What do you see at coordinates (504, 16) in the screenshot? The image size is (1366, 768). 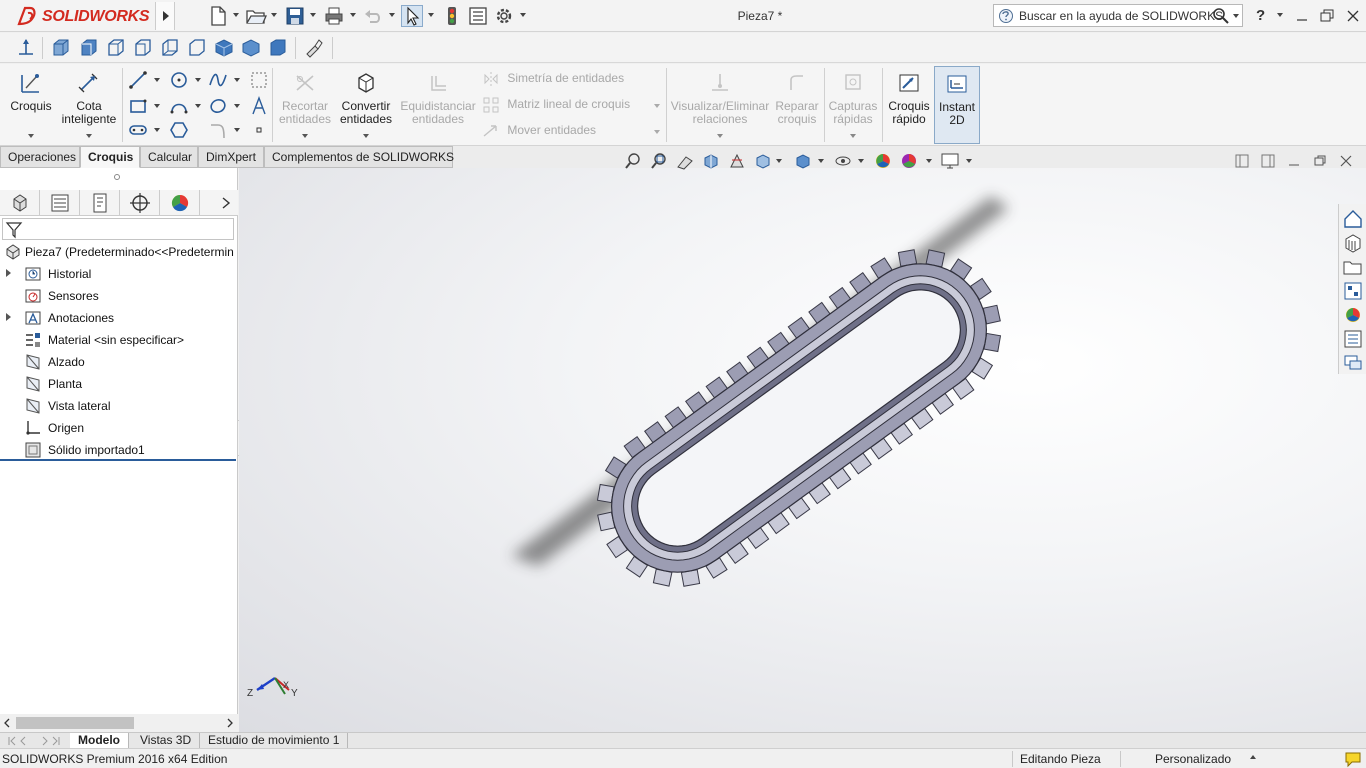 I see `options-button` at bounding box center [504, 16].